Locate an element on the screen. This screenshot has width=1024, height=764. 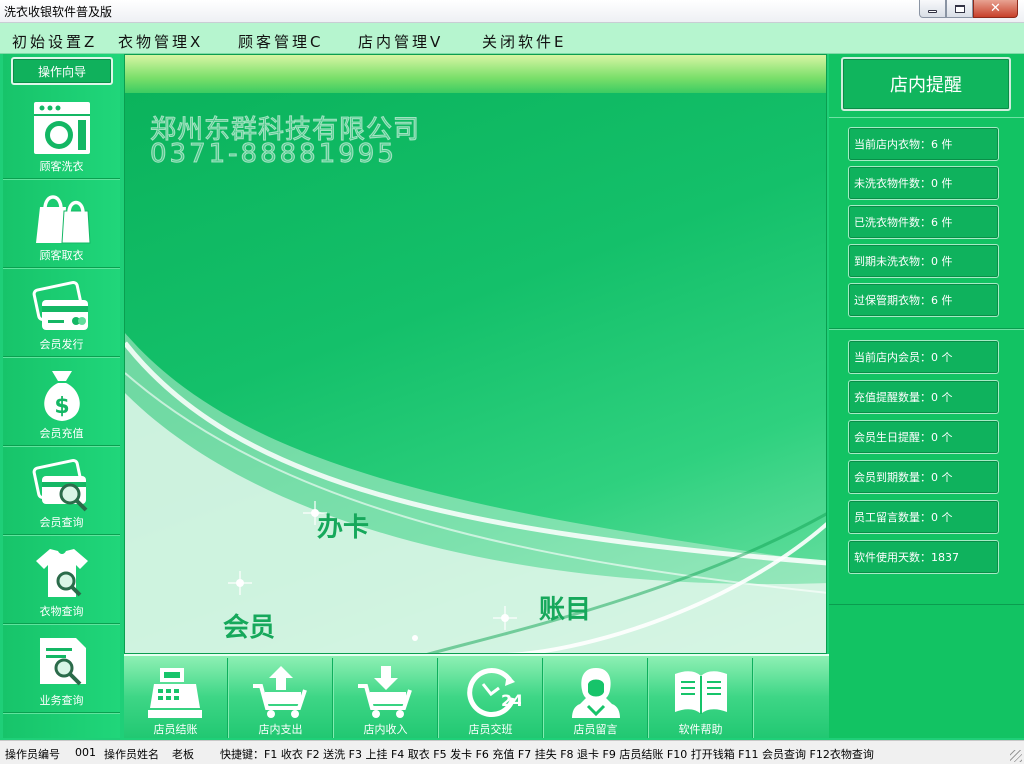
maximize-icon is located at coordinates (959, 8).